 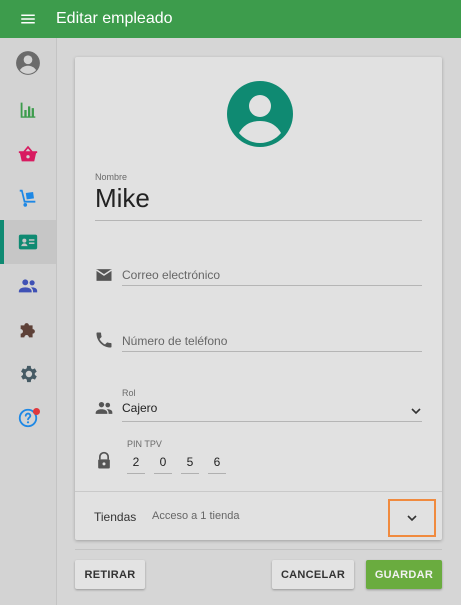 What do you see at coordinates (129, 393) in the screenshot?
I see `role-label: Rol` at bounding box center [129, 393].